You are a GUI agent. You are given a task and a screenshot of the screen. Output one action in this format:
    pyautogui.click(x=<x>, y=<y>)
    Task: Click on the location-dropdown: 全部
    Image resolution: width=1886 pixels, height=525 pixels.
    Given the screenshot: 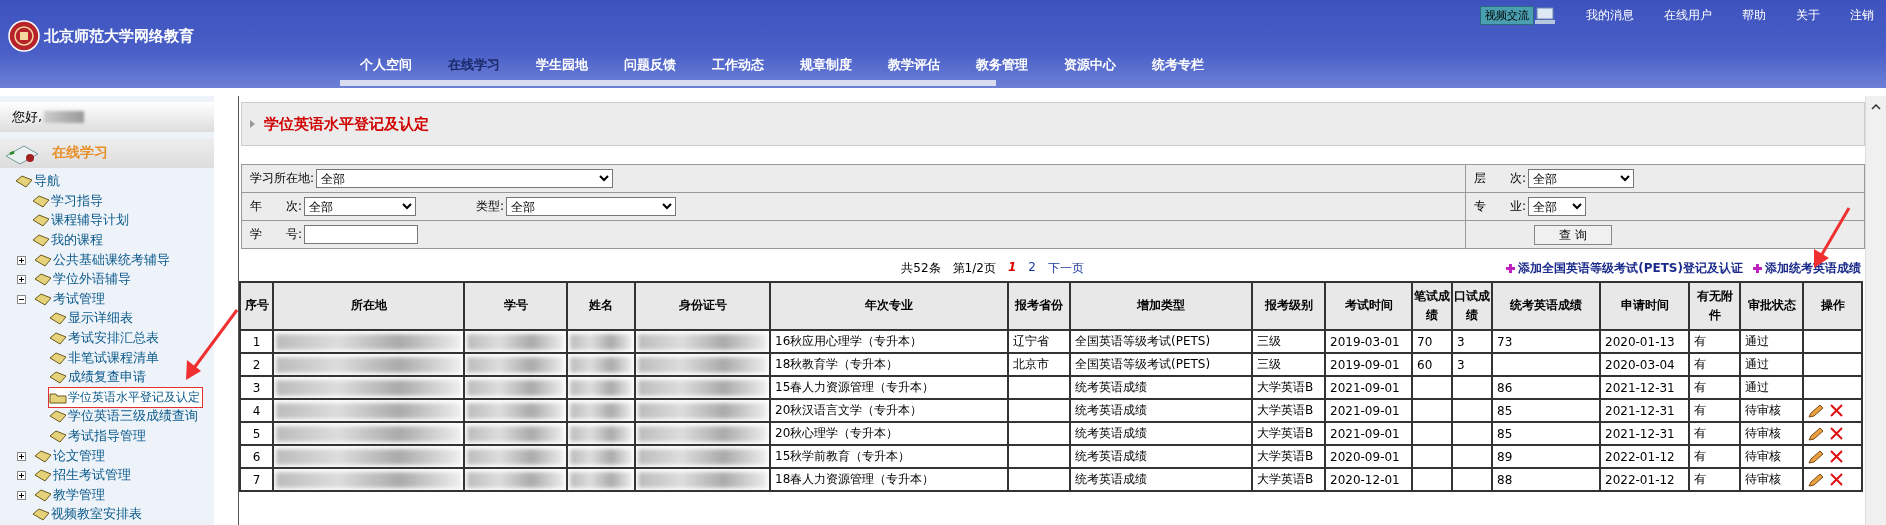 What is the action you would take?
    pyautogui.click(x=465, y=178)
    